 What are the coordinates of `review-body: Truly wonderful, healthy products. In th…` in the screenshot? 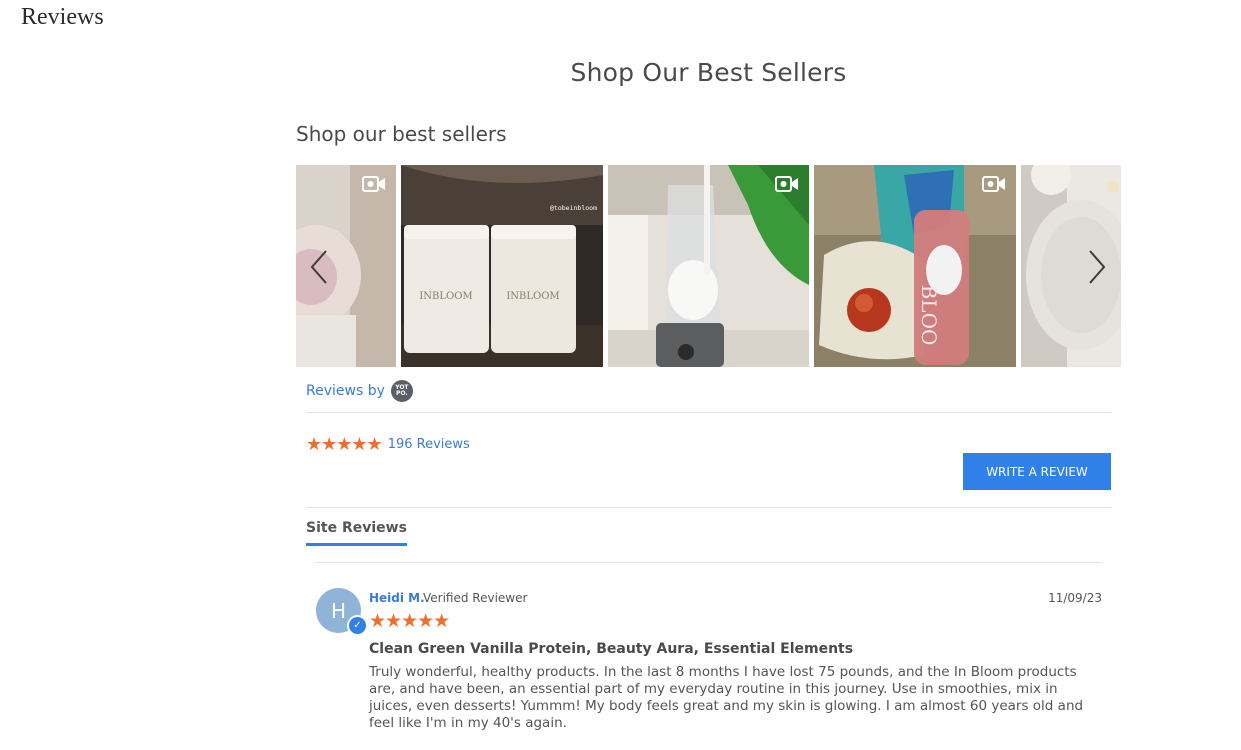 It's located at (726, 697).